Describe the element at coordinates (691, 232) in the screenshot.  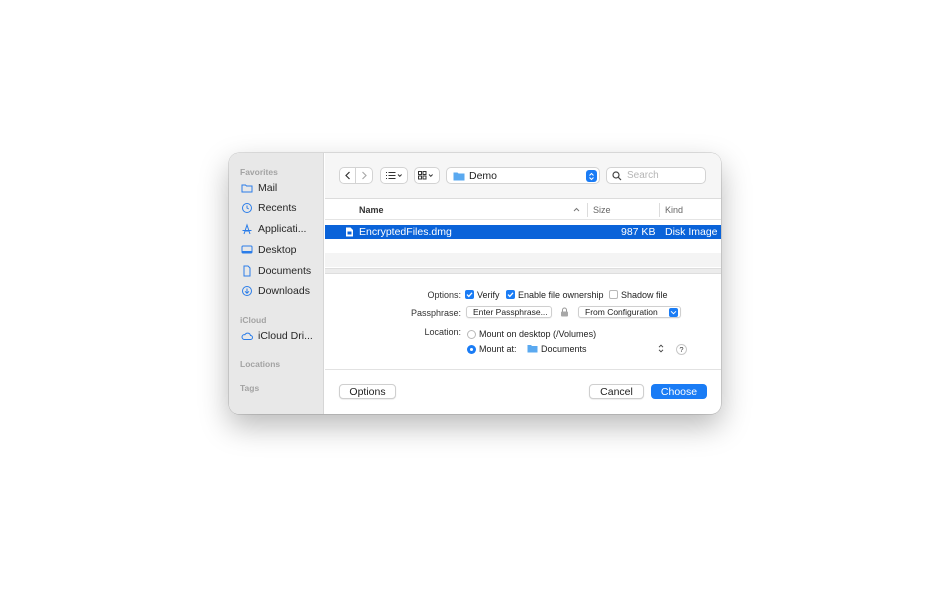
I see `file-kind: Disk Image` at that location.